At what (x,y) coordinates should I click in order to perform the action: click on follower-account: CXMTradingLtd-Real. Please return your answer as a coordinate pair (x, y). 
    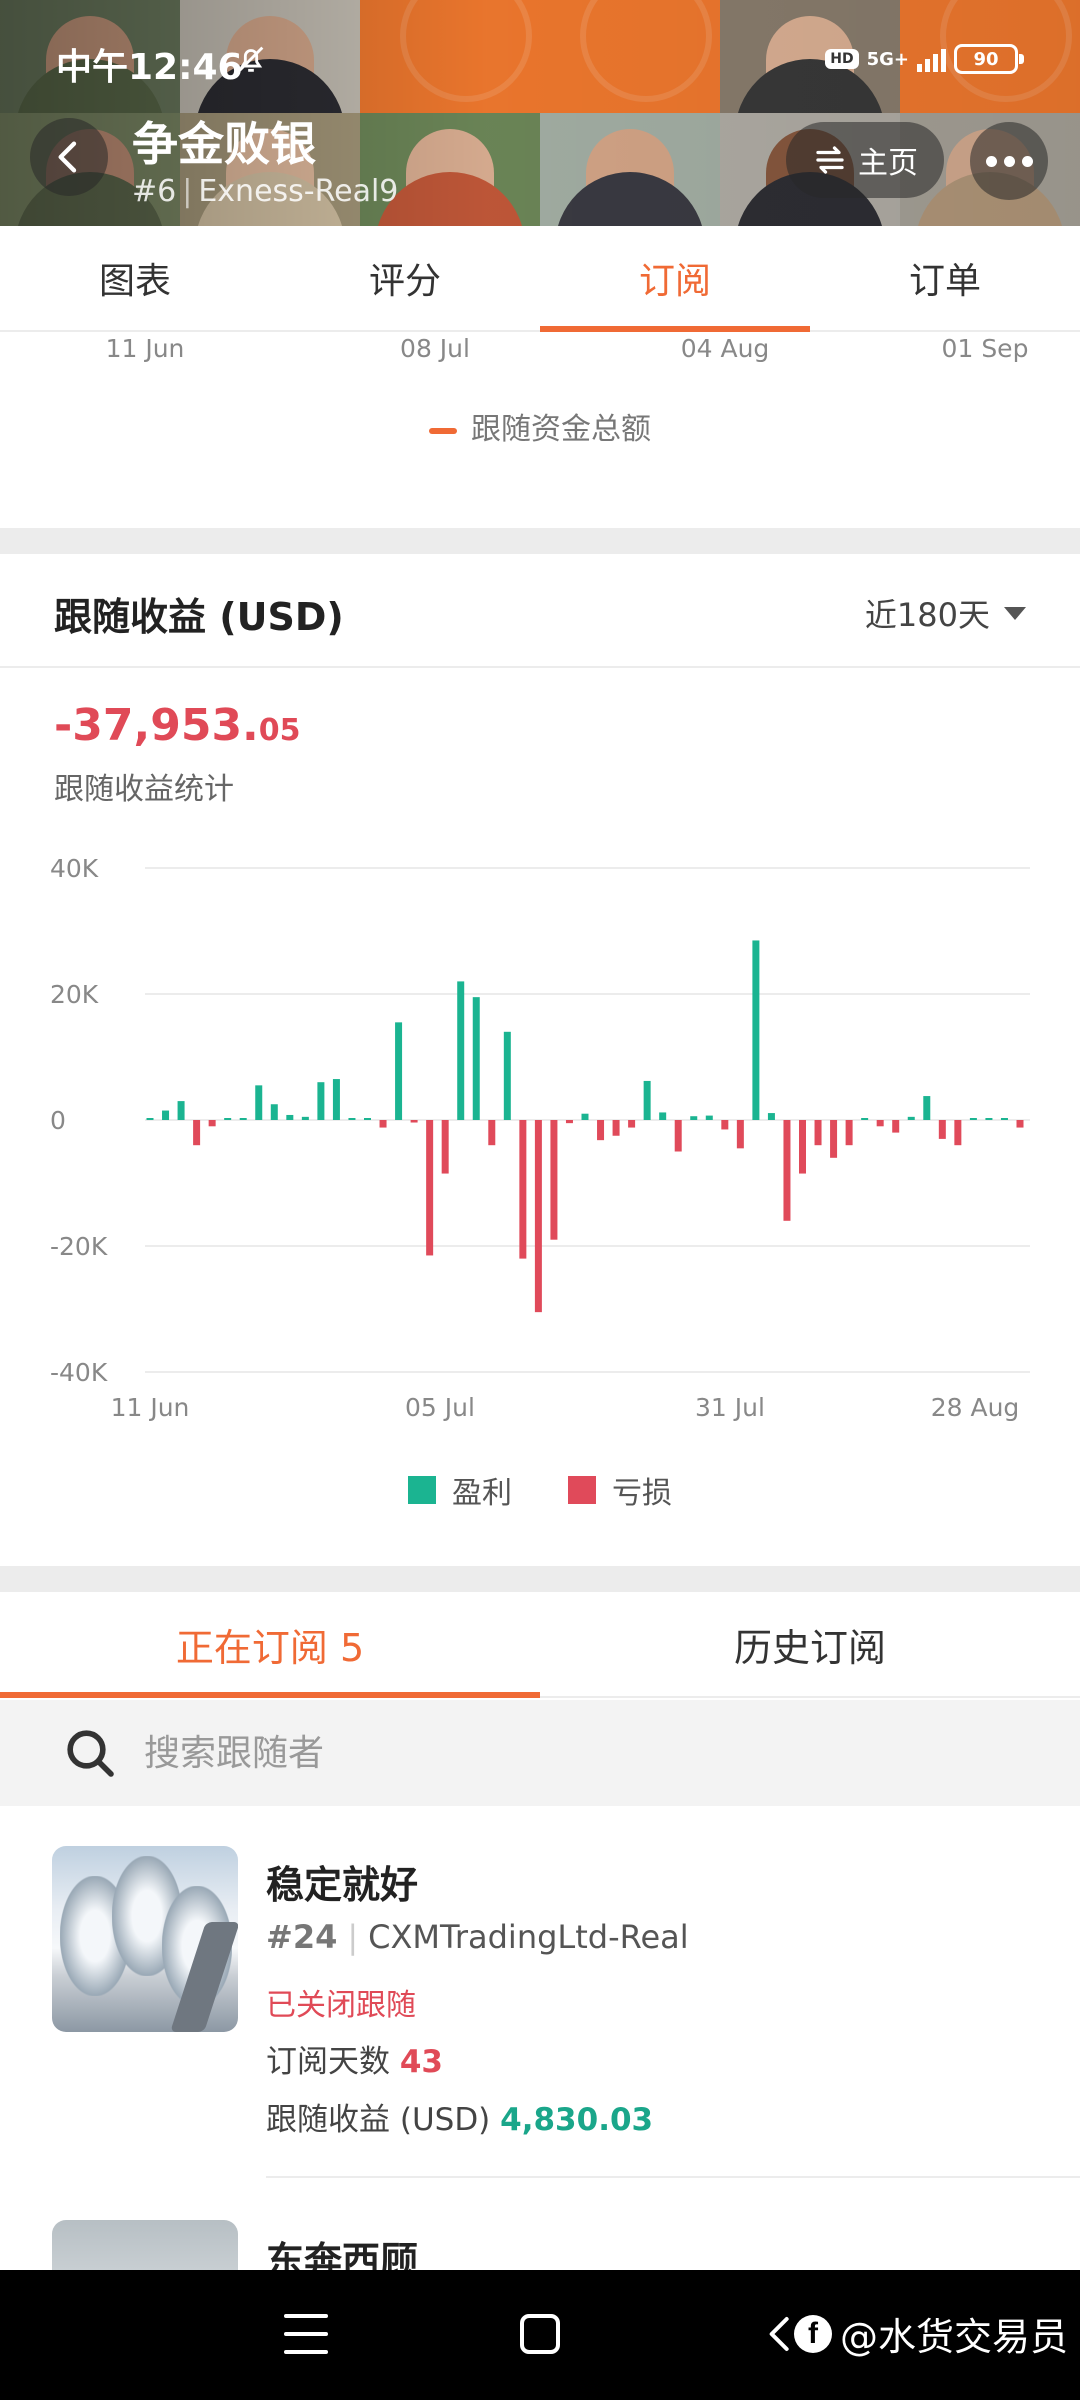
    Looking at the image, I should click on (528, 1937).